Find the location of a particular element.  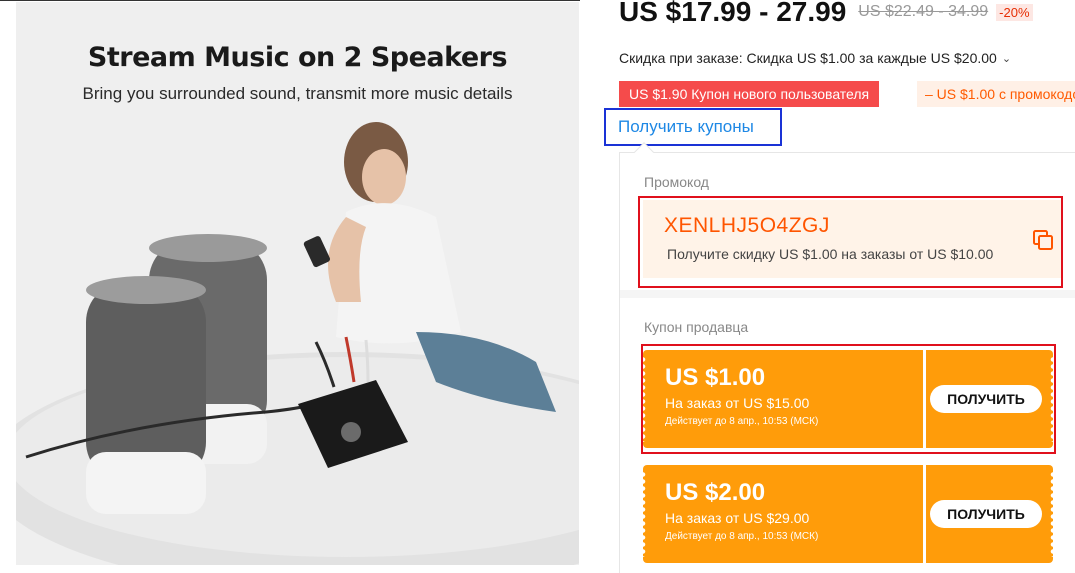

promo-section-label: Промокод is located at coordinates (676, 182).